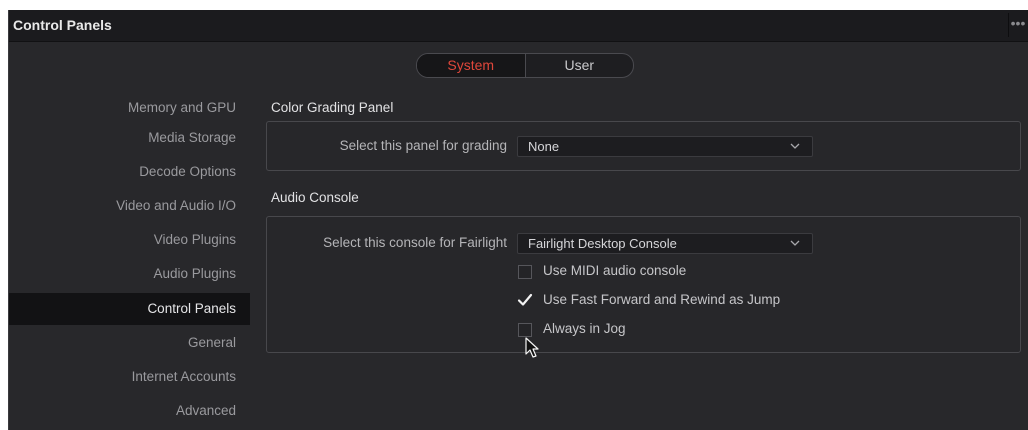 This screenshot has height=430, width=1028. I want to click on window-title: Control Panels, so click(62, 25).